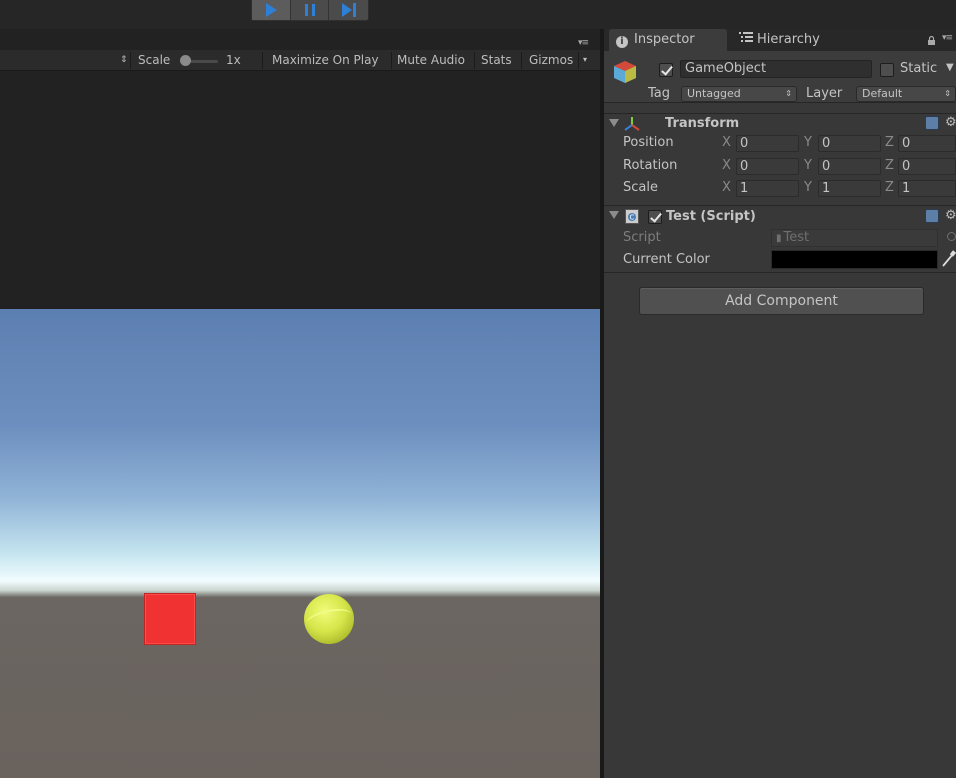 The image size is (956, 778). What do you see at coordinates (948, 259) in the screenshot?
I see `eyedropper-icon` at bounding box center [948, 259].